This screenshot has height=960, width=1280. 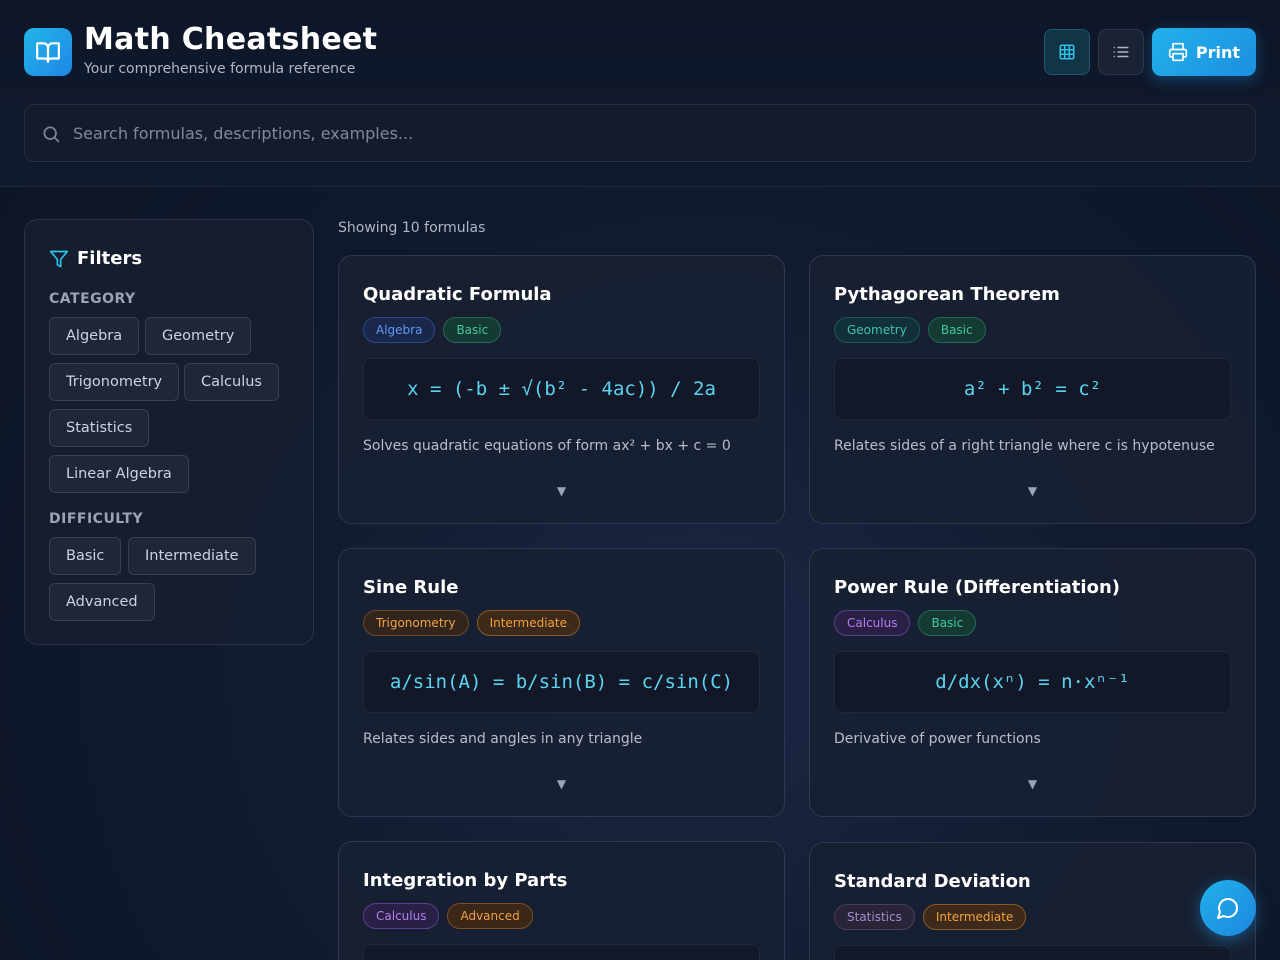 I want to click on difficulty-tag: Advanced, so click(x=490, y=916).